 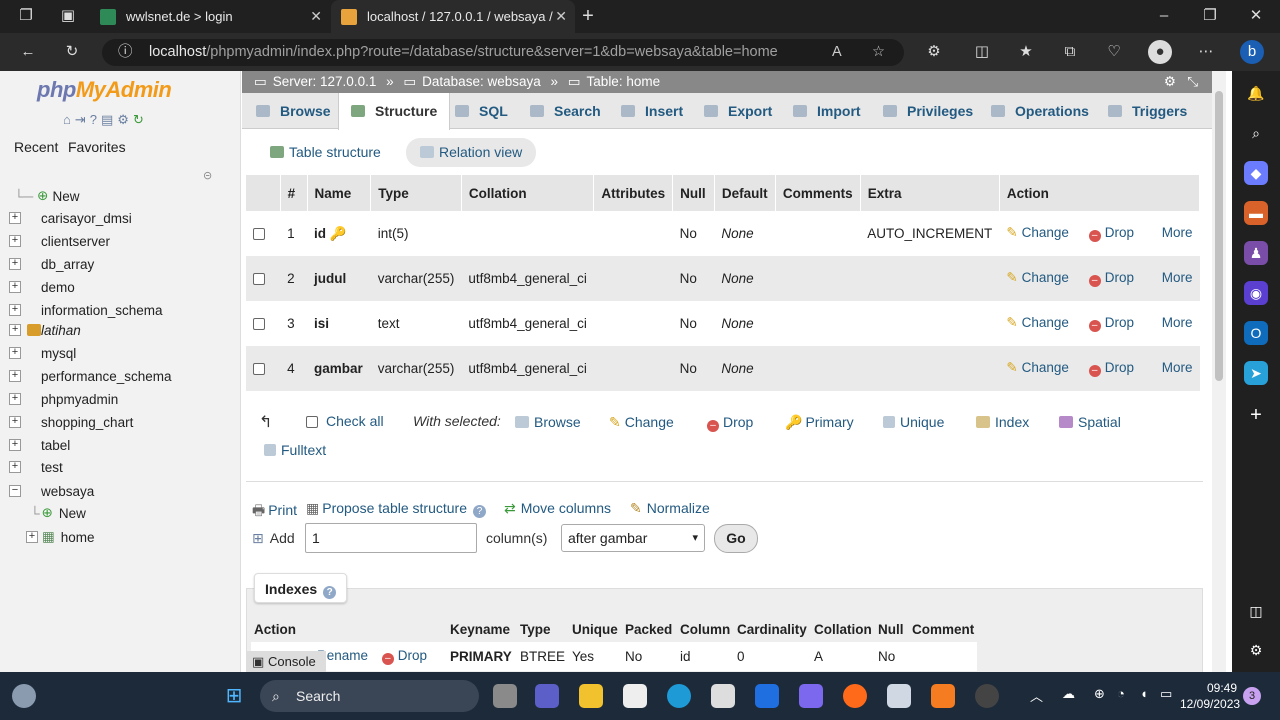 I want to click on reload-nav-icon: ↻, so click(x=140, y=119).